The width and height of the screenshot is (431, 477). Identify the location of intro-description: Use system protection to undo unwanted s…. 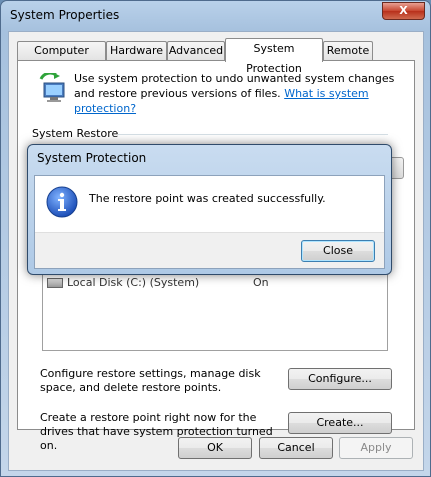
(239, 93).